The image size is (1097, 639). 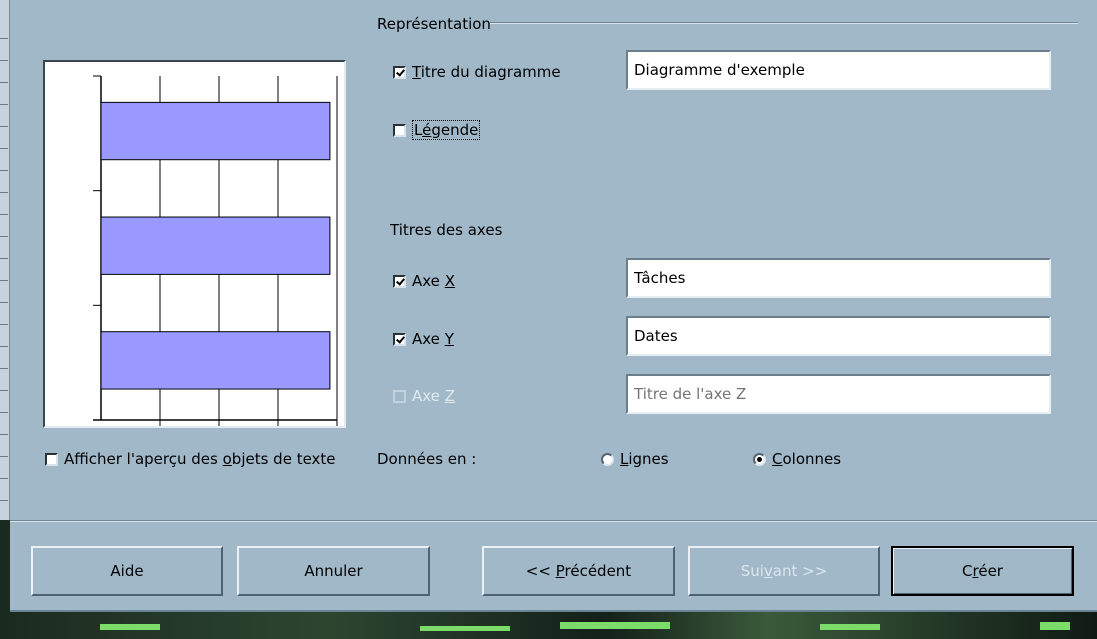 What do you see at coordinates (399, 281) in the screenshot?
I see `axis-x-checkbox` at bounding box center [399, 281].